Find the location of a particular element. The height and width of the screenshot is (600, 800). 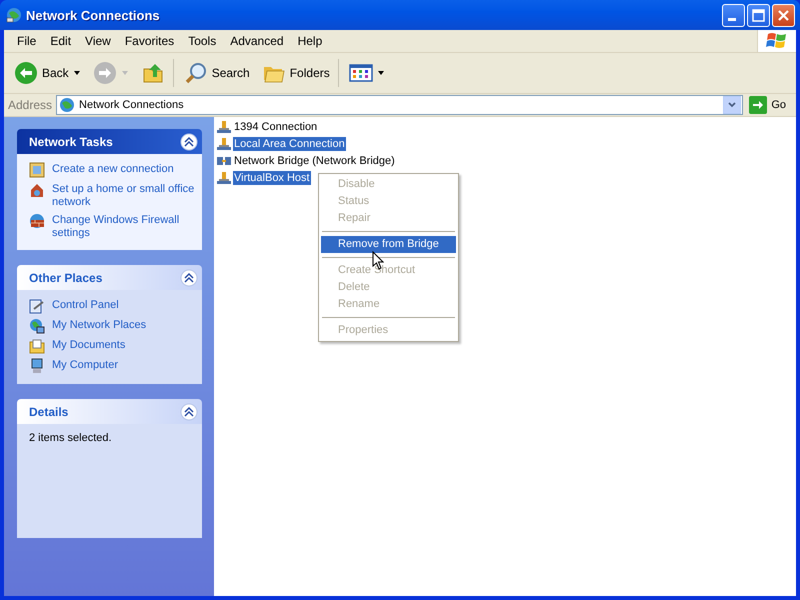

panel-header: Other Places is located at coordinates (109, 277).